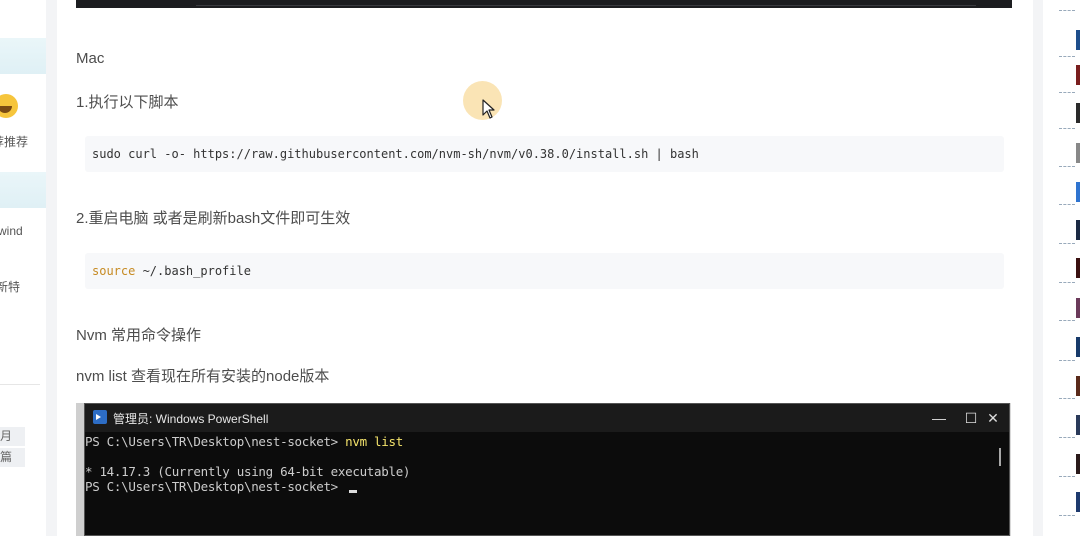  I want to click on powershell-icon, so click(100, 417).